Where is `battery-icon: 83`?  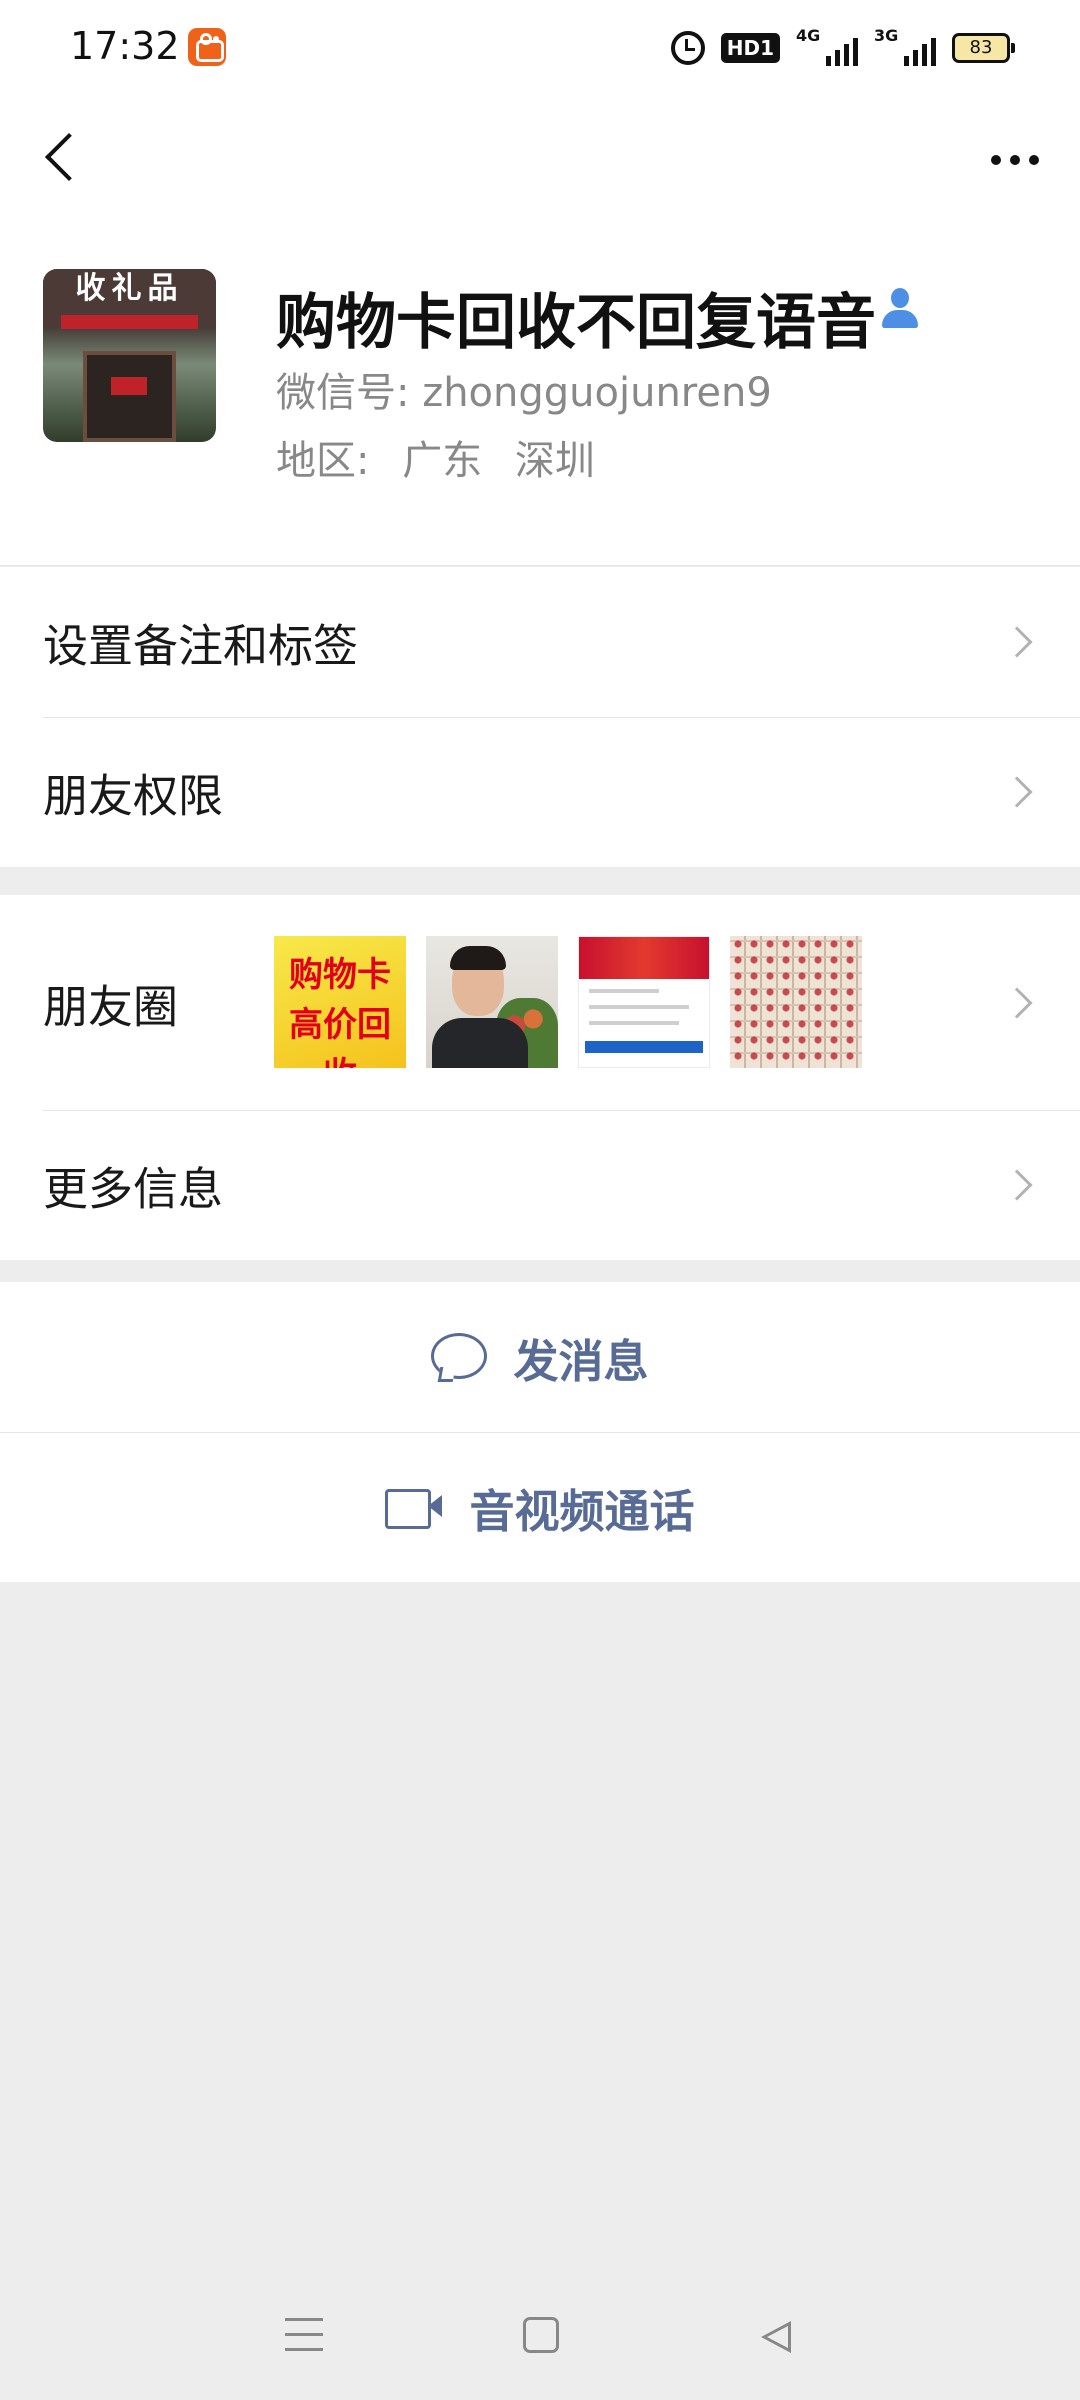
battery-icon: 83 is located at coordinates (983, 48).